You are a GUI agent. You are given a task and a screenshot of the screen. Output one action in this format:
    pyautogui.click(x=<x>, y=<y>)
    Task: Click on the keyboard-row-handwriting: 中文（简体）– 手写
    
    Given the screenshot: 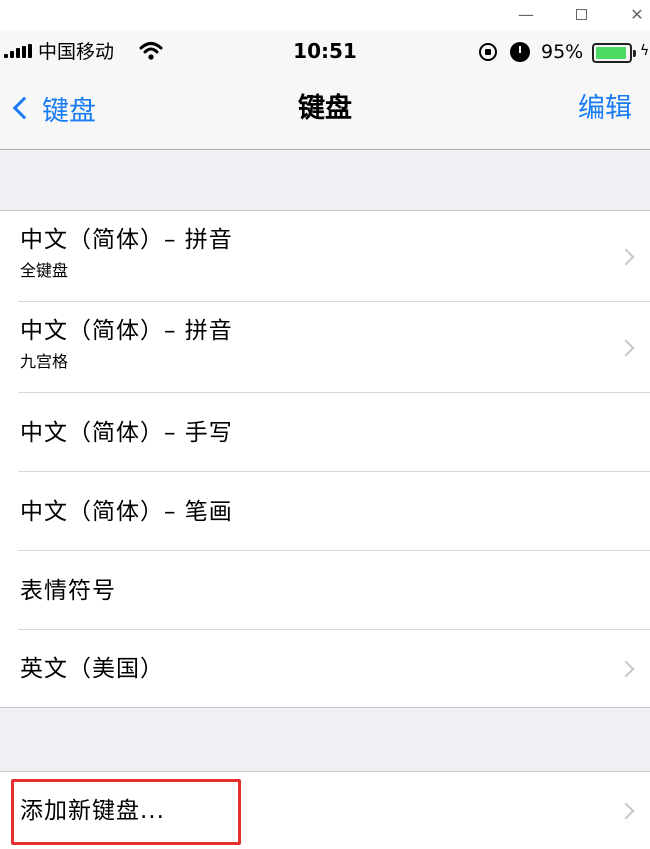 What is the action you would take?
    pyautogui.click(x=325, y=432)
    